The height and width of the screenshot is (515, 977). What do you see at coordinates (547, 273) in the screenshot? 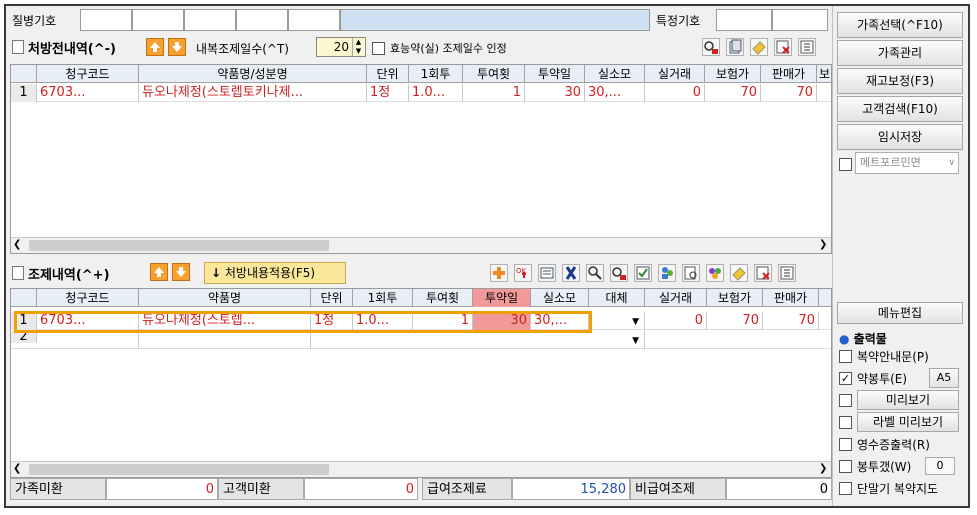
I see `inventory-icon` at bounding box center [547, 273].